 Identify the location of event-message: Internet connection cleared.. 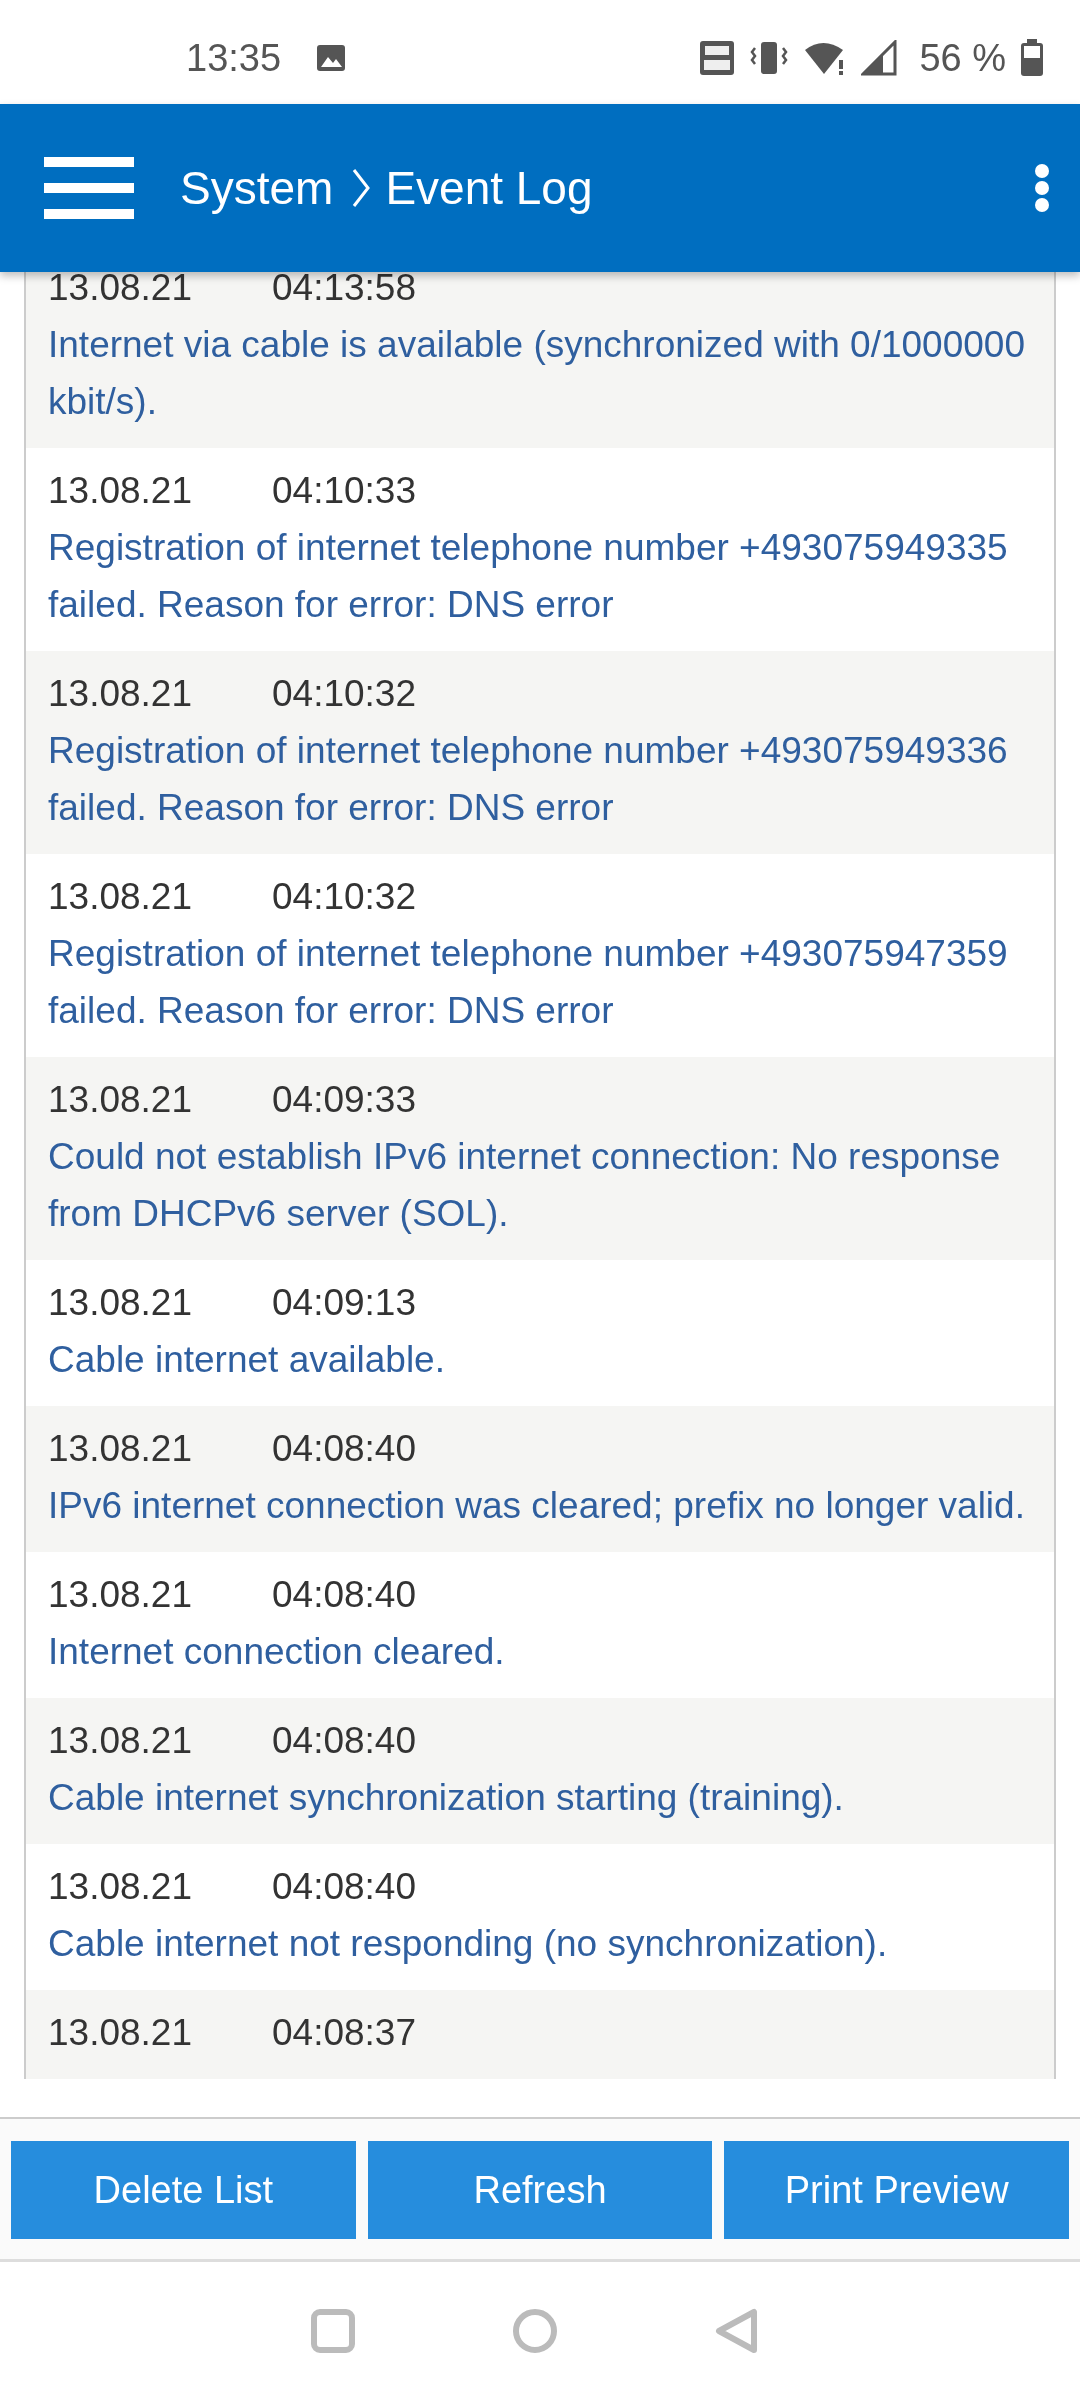
(277, 1652).